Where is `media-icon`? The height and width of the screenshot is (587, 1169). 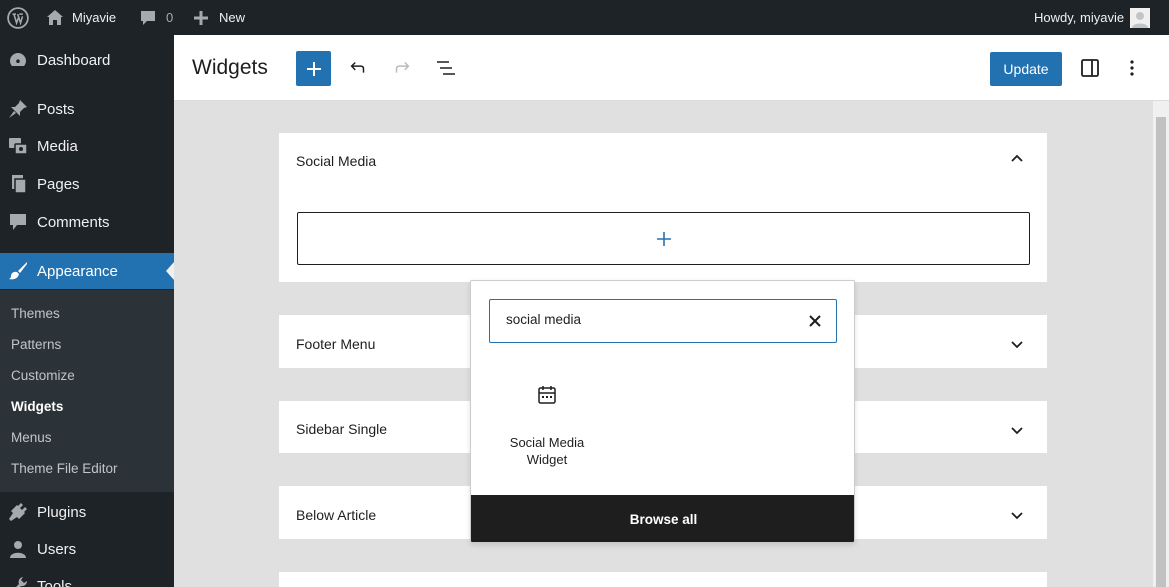 media-icon is located at coordinates (18, 146).